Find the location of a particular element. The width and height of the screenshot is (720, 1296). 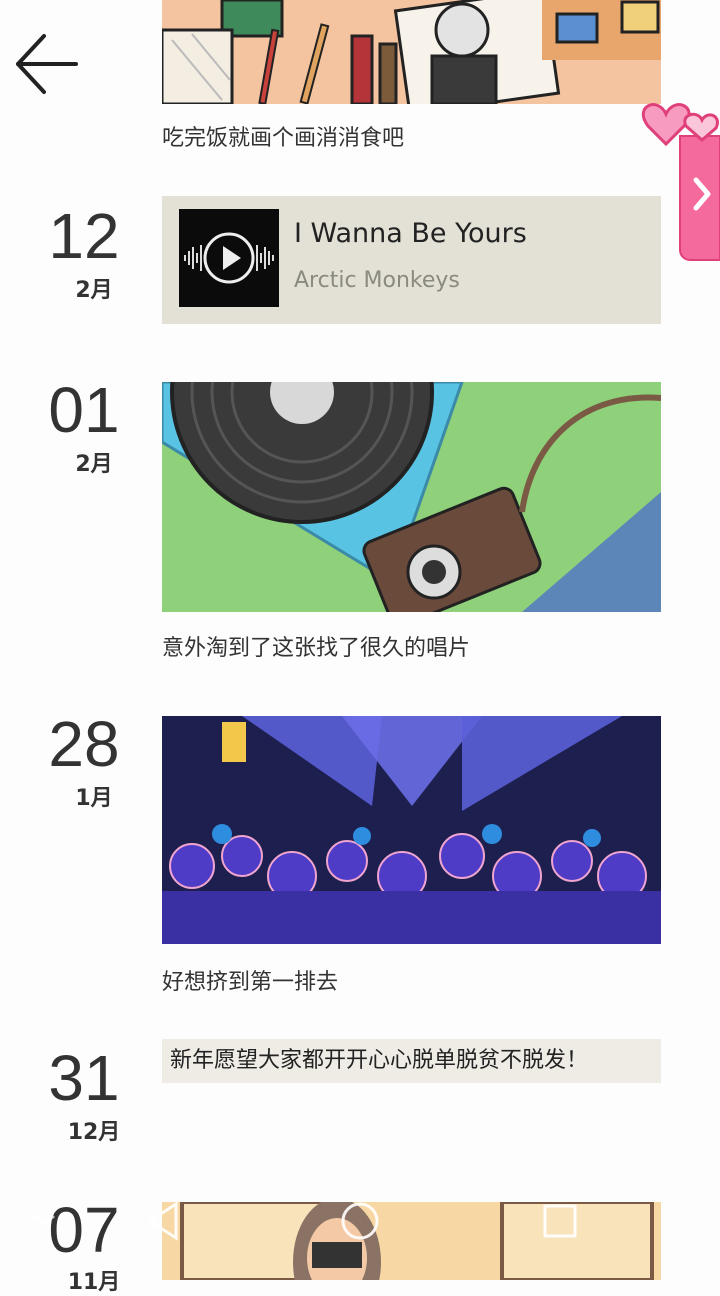

song-title: I Wanna Be Yours is located at coordinates (410, 233).